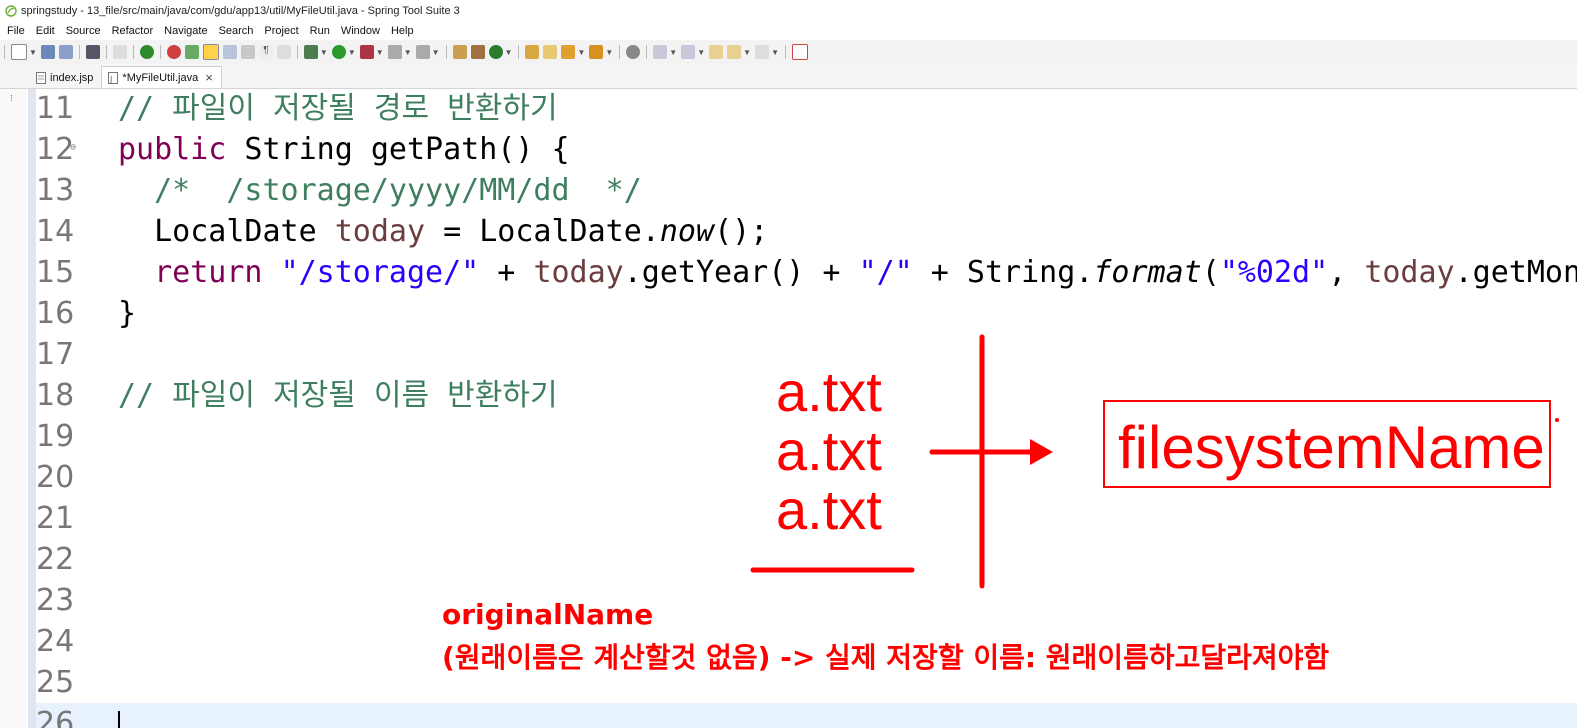 Image resolution: width=1577 pixels, height=728 pixels. I want to click on line-number: 25, so click(55, 682).